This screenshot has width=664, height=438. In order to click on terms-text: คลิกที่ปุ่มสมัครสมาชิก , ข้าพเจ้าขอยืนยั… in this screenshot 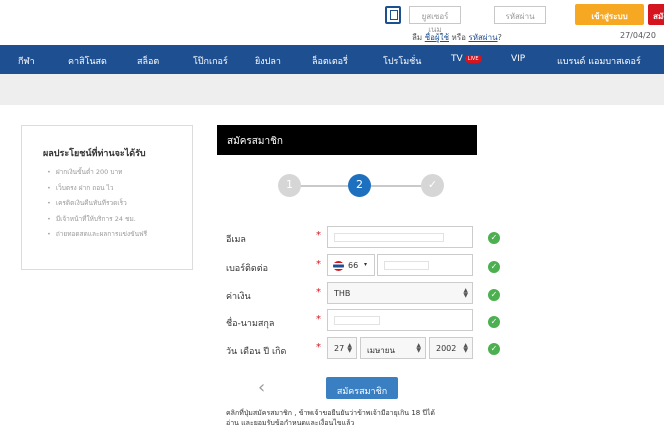, I will do `click(330, 418)`.